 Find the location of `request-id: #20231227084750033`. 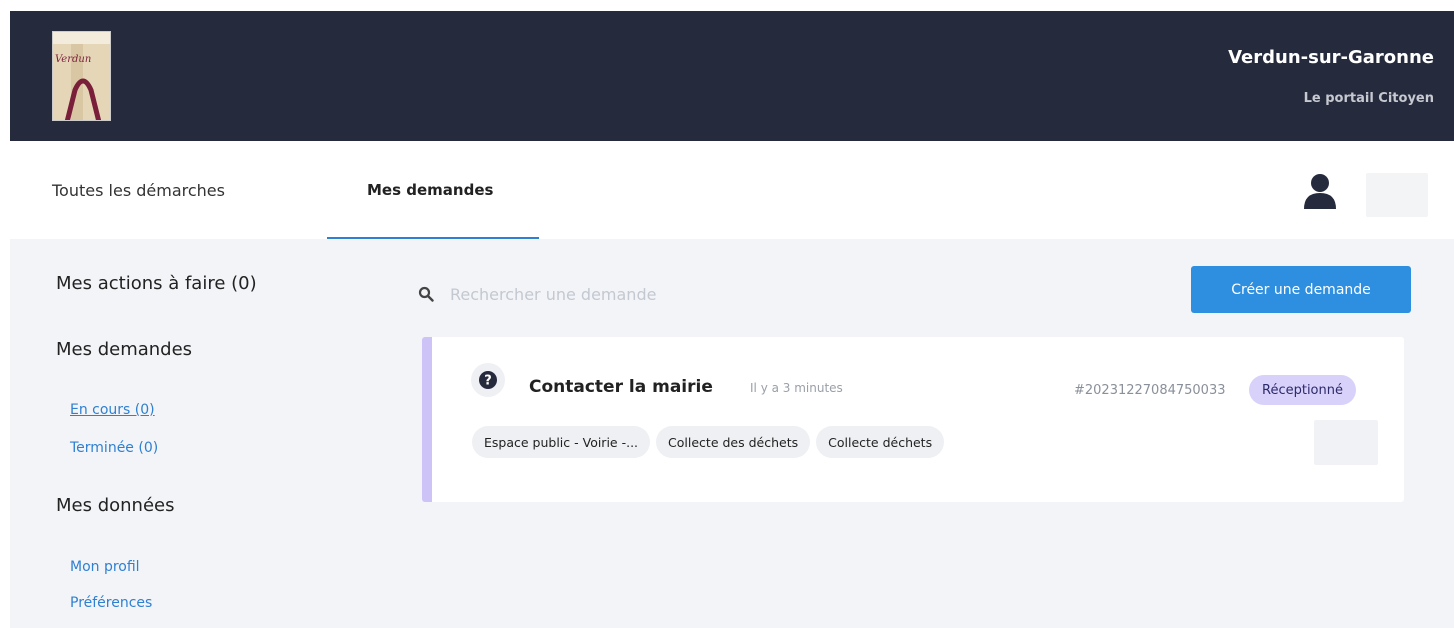

request-id: #20231227084750033 is located at coordinates (1150, 390).